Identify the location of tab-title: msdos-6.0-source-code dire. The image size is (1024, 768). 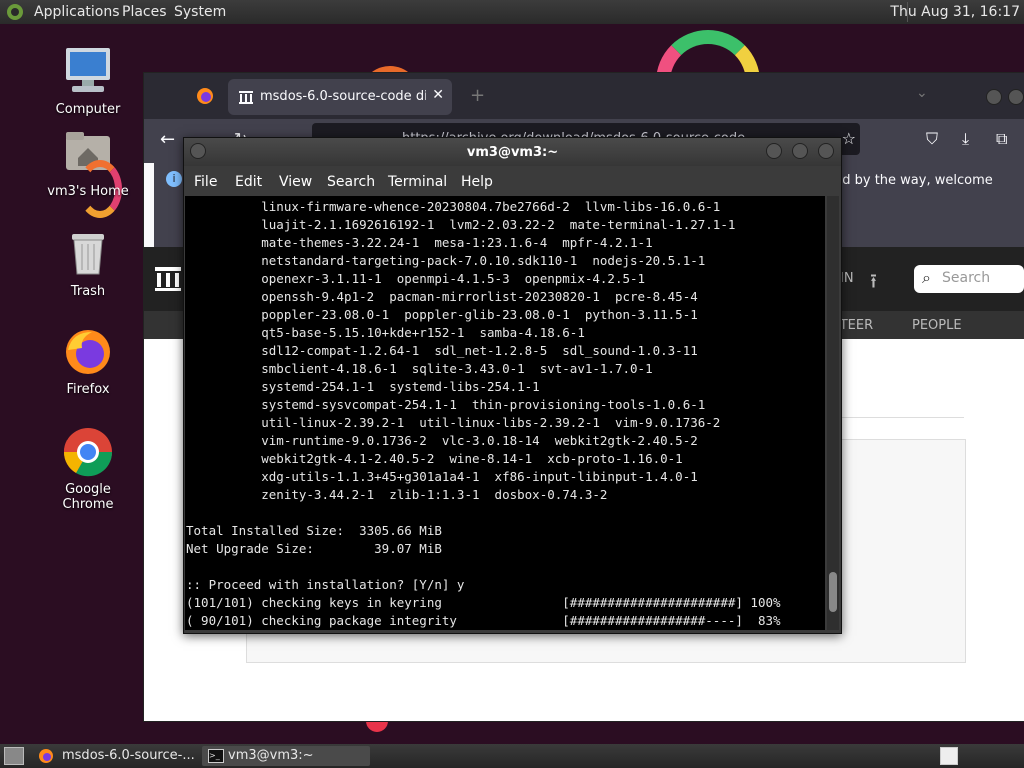
(343, 96).